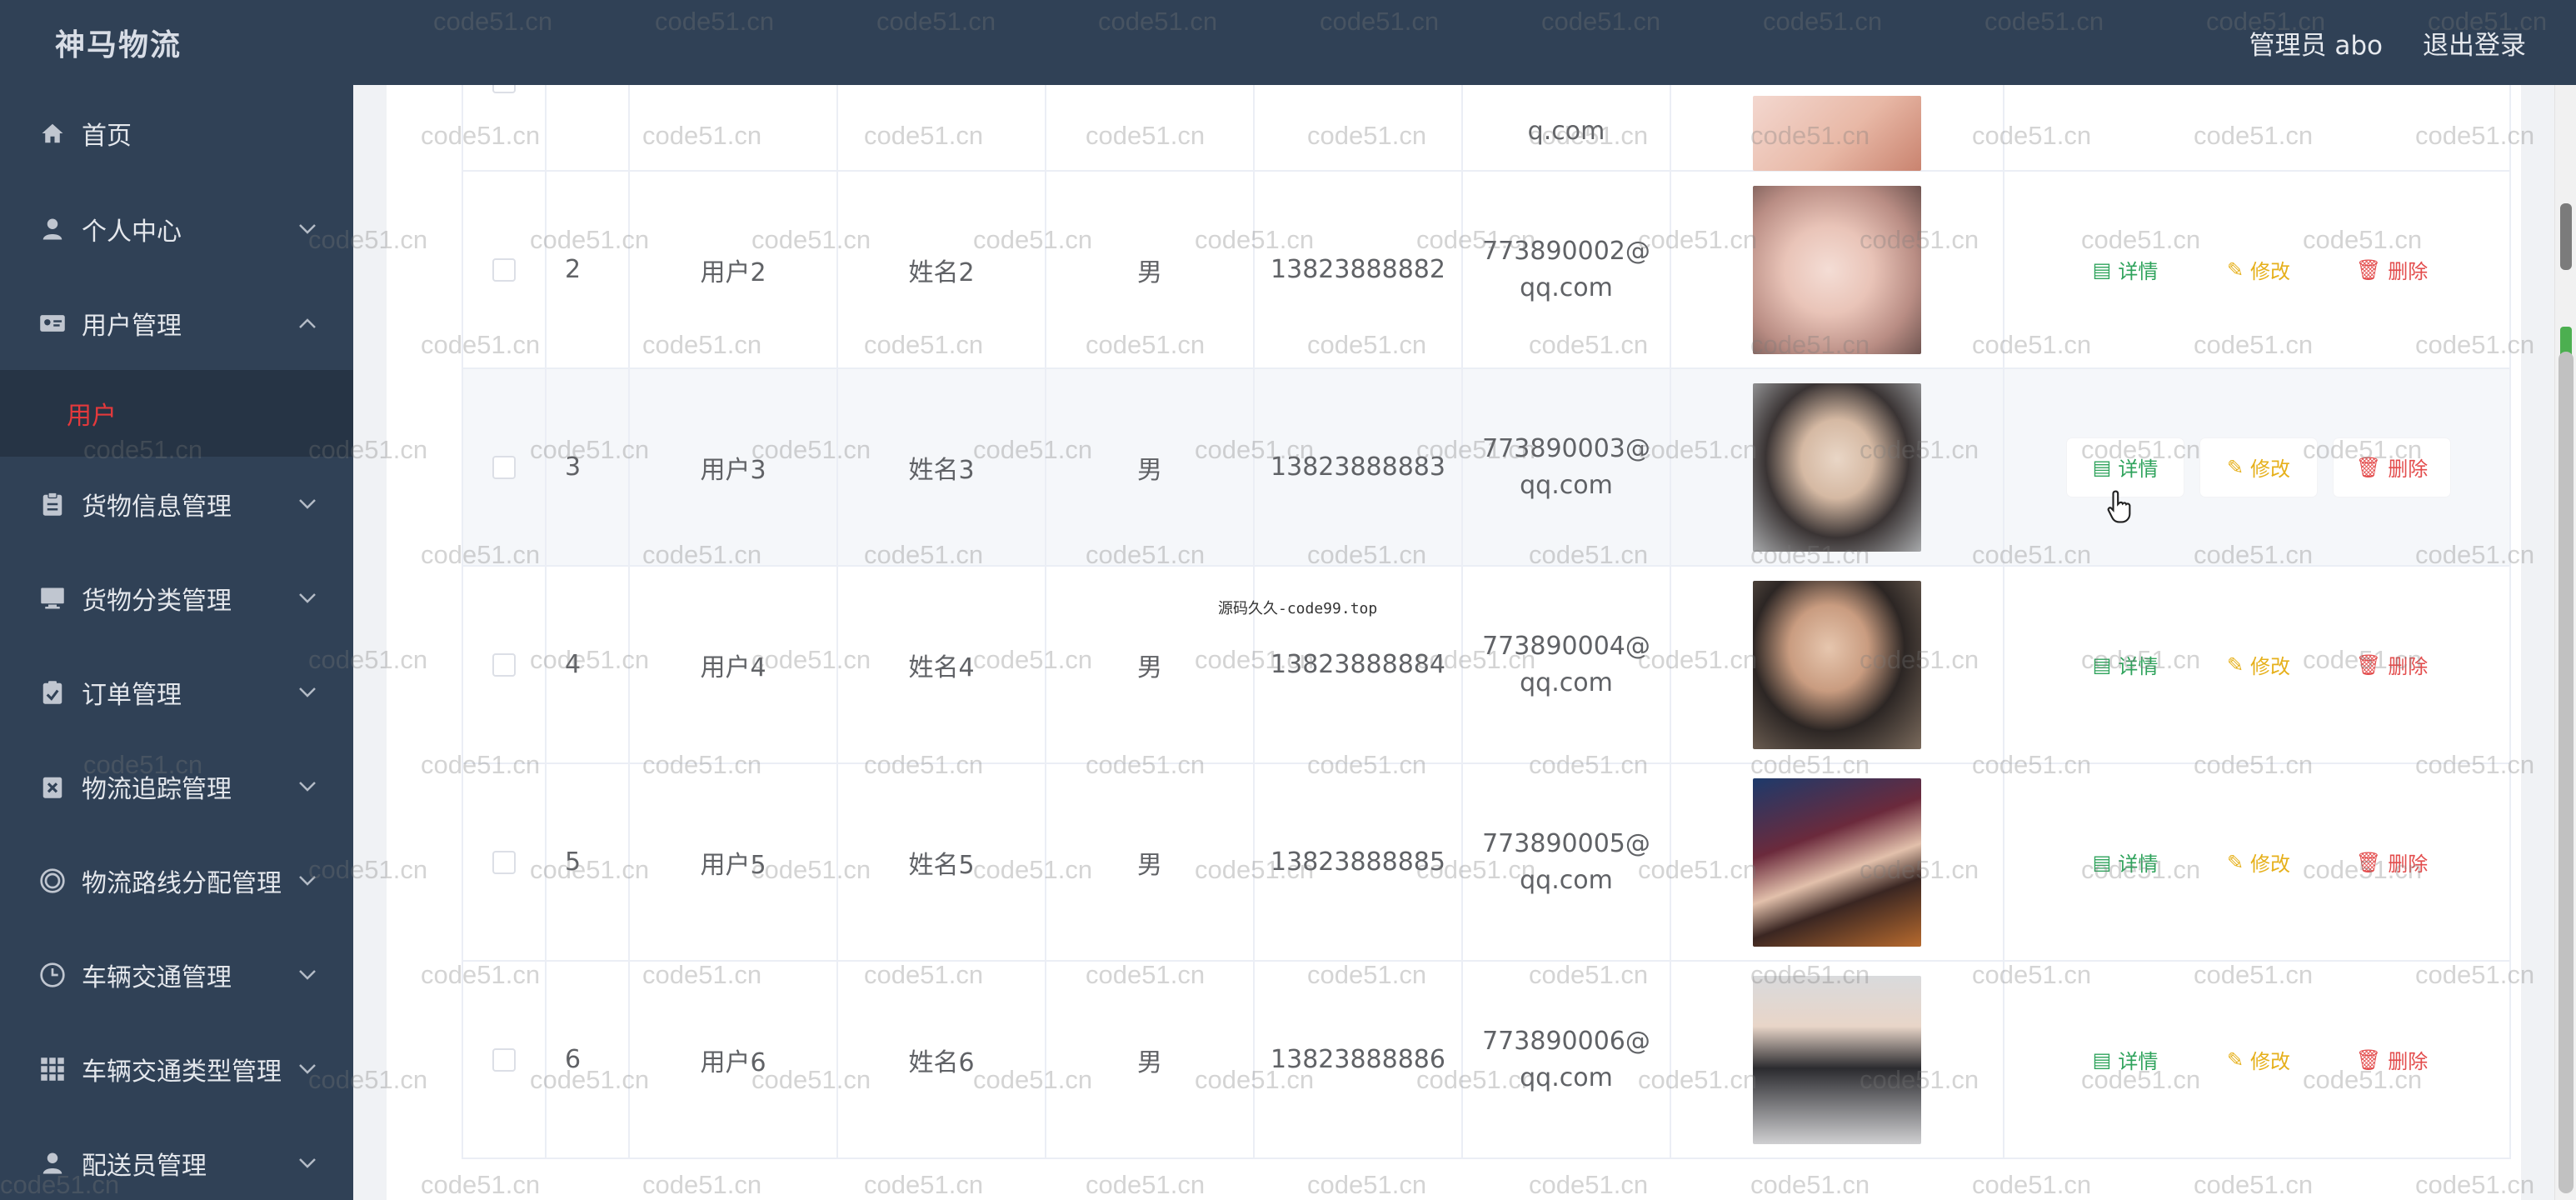 The image size is (2576, 1200). Describe the element at coordinates (157, 601) in the screenshot. I see `sidebar-item-label: 货物分类管理` at that location.